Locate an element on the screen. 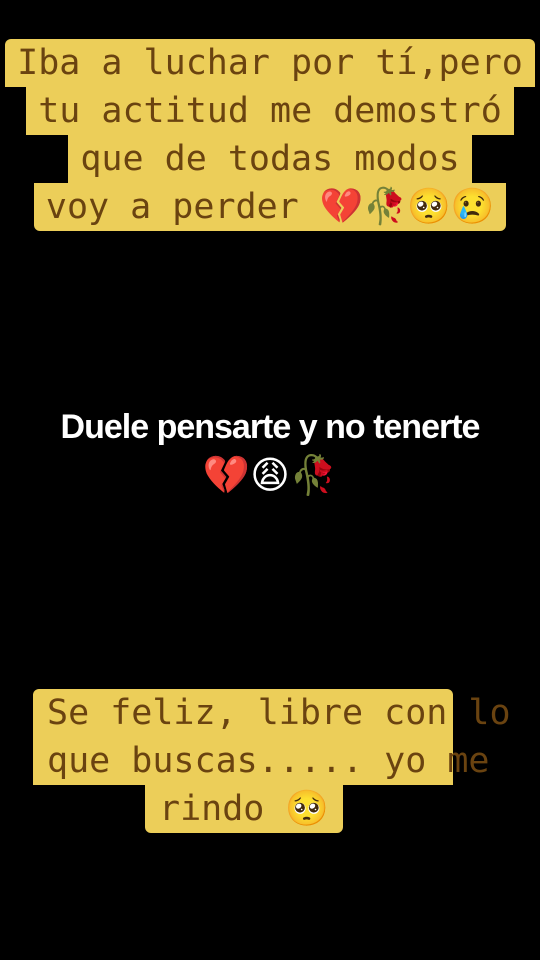 The image size is (540, 960). center-caption: Duele pensarte y no tenerte 💔😩🥀 is located at coordinates (270, 452).